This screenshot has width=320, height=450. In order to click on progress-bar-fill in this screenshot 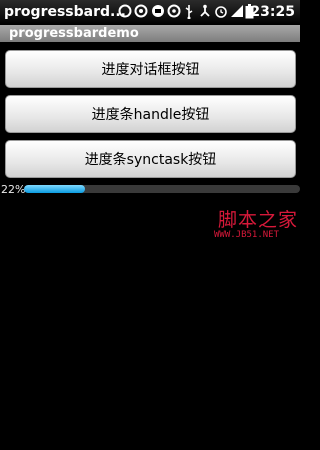, I will do `click(54, 189)`.